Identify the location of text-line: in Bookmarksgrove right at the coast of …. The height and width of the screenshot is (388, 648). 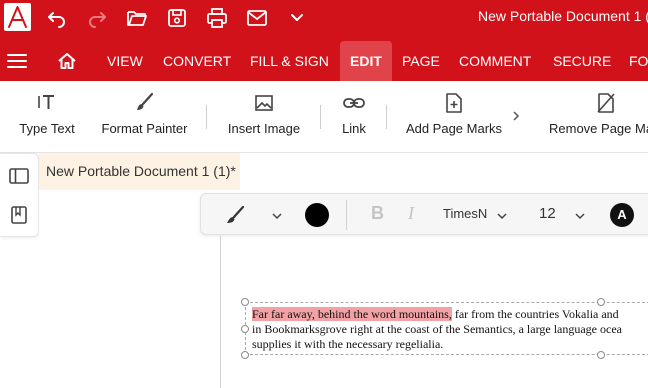
(437, 329).